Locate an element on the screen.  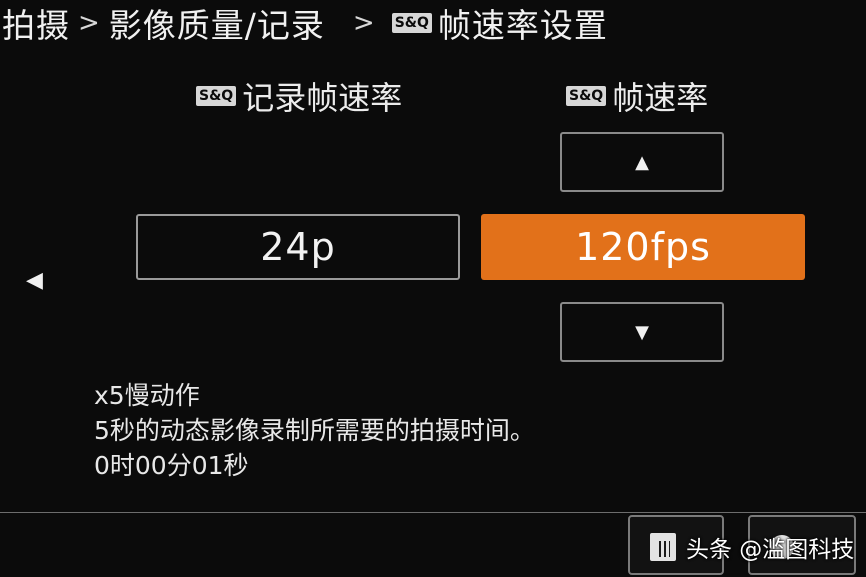
frame-rate-up-button: ▲ is located at coordinates (642, 162).